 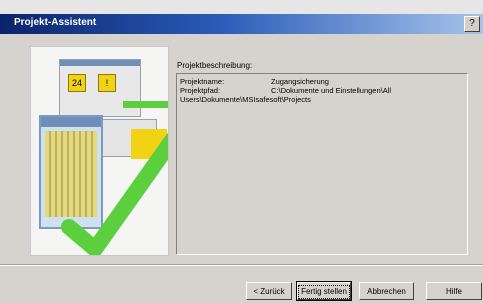 I want to click on footer-divider, so click(x=241, y=265).